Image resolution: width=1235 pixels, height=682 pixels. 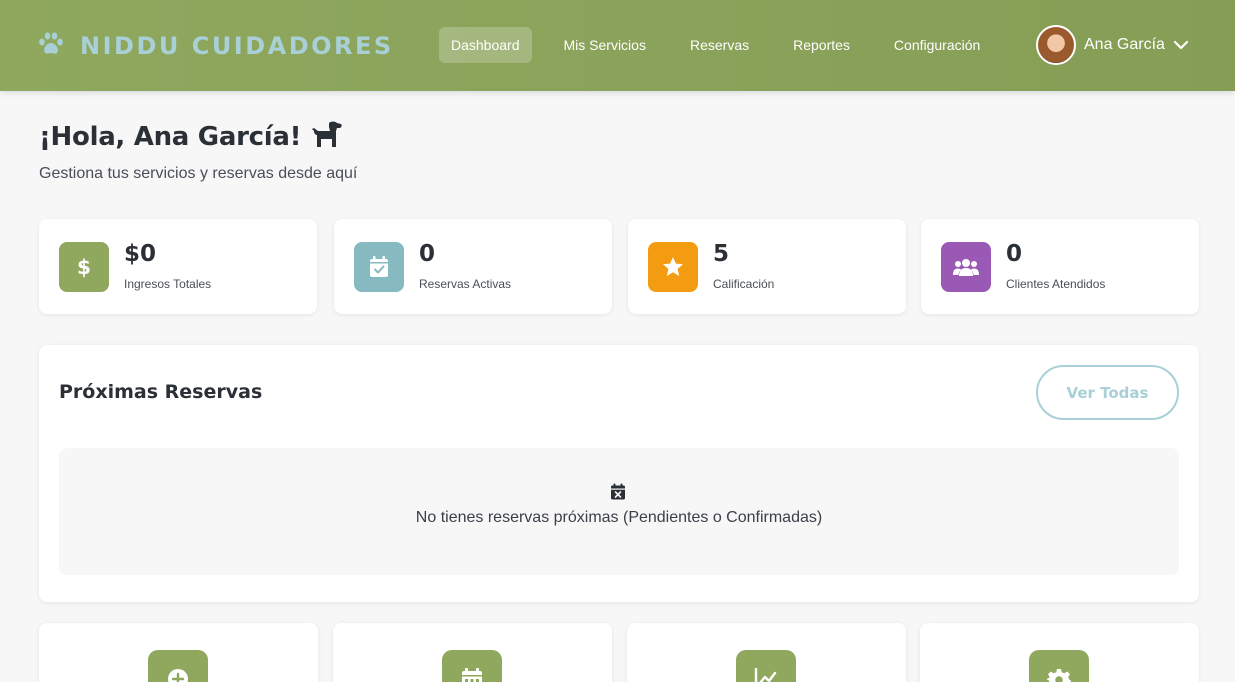 What do you see at coordinates (766, 666) in the screenshot?
I see `chart-line-icon` at bounding box center [766, 666].